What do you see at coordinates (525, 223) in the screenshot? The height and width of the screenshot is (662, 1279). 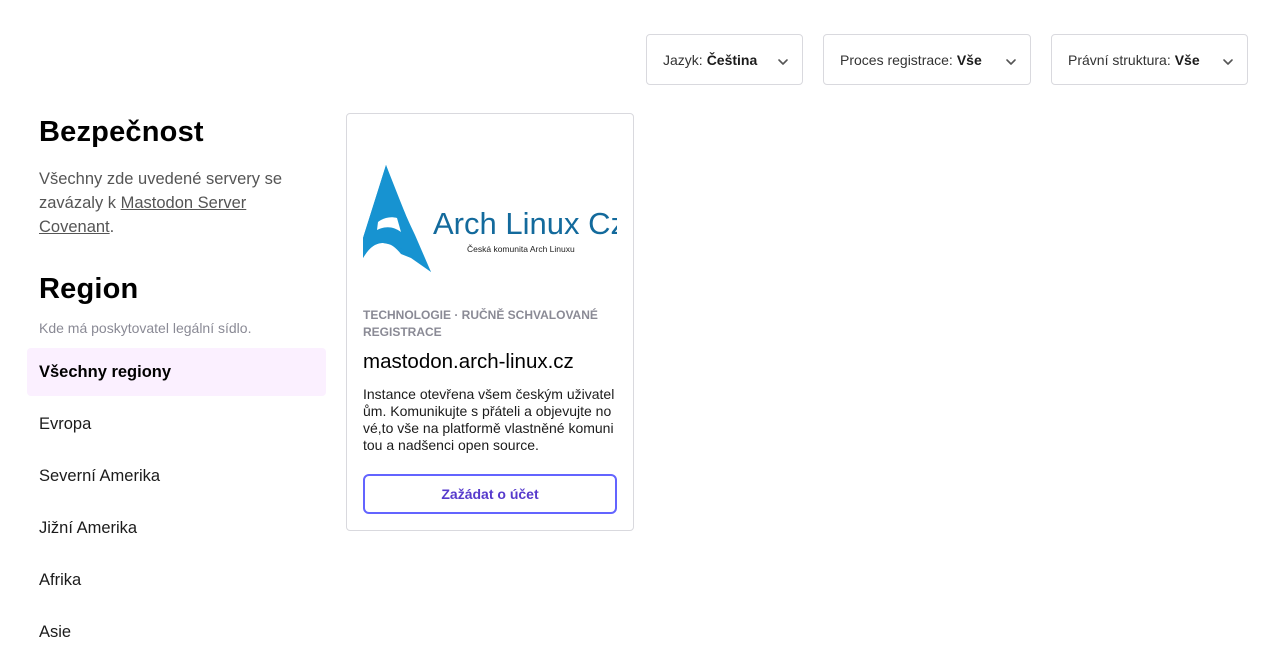 I see `logo-text: Arch Linux Cz` at bounding box center [525, 223].